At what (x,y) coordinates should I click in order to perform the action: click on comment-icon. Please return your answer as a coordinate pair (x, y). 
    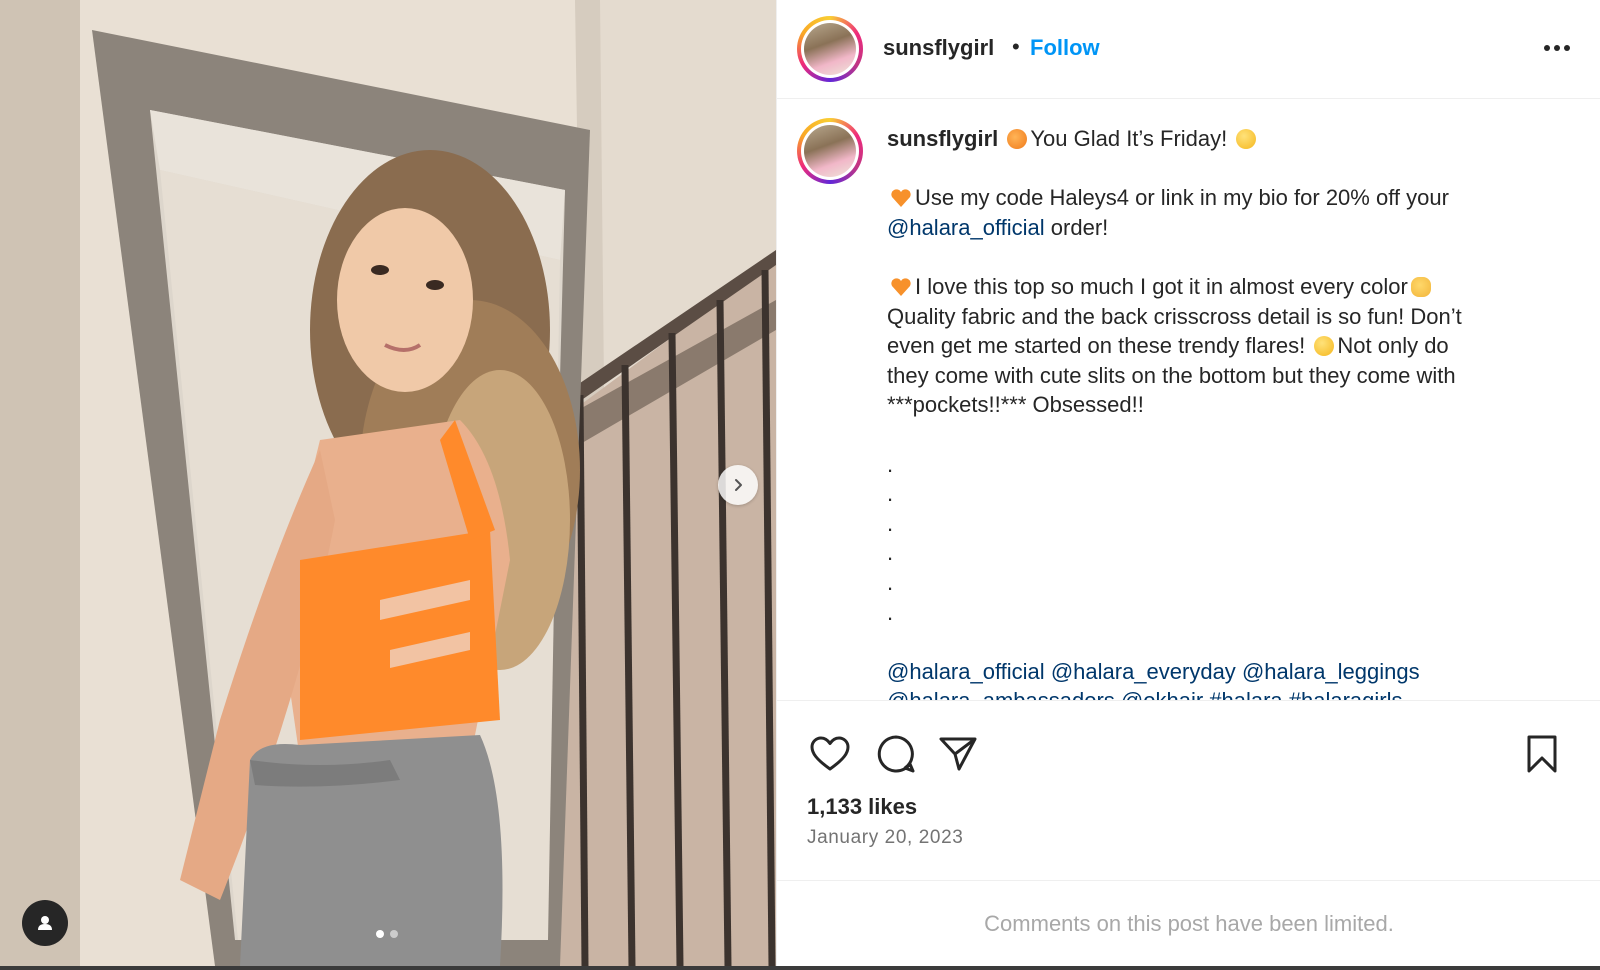
    Looking at the image, I should click on (896, 754).